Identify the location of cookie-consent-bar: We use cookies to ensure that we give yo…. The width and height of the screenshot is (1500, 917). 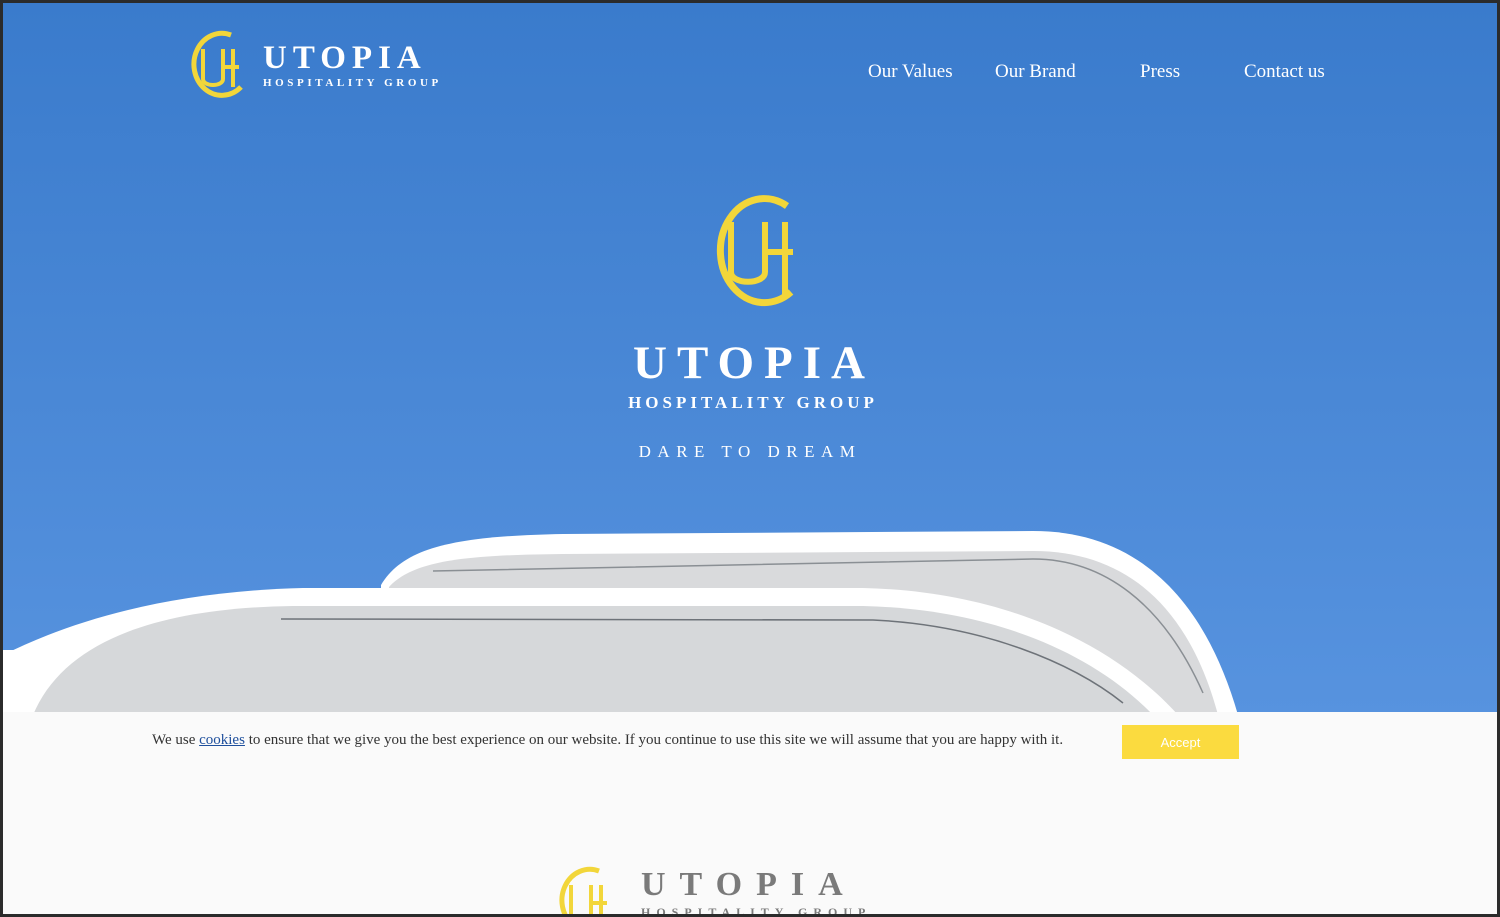
(750, 742).